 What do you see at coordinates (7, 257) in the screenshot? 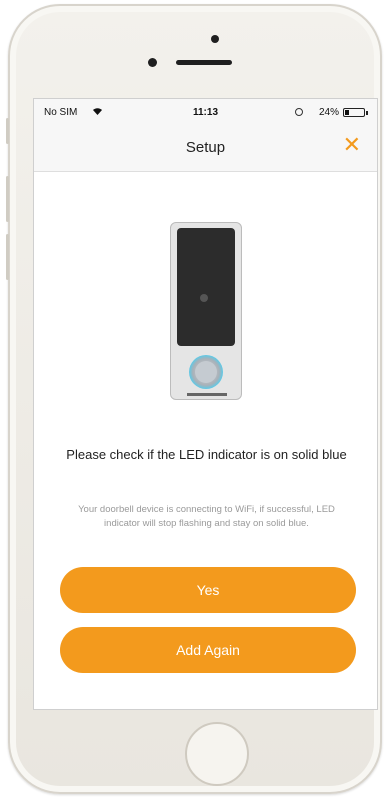
I see `volume-down-button` at bounding box center [7, 257].